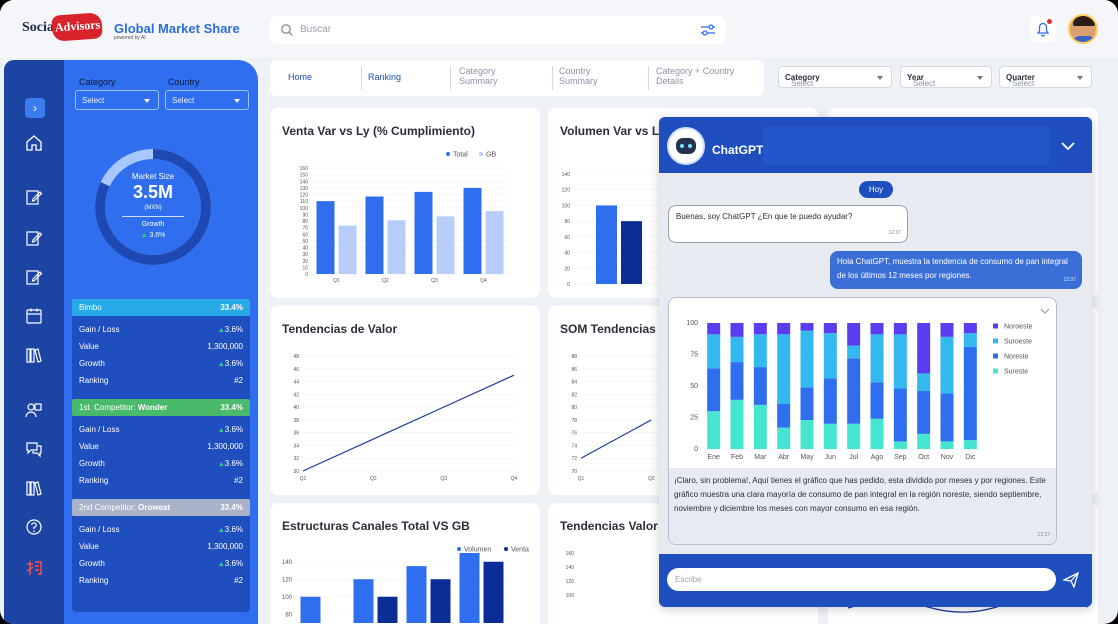  I want to click on tab-country-summary: Country Summary, so click(589, 78).